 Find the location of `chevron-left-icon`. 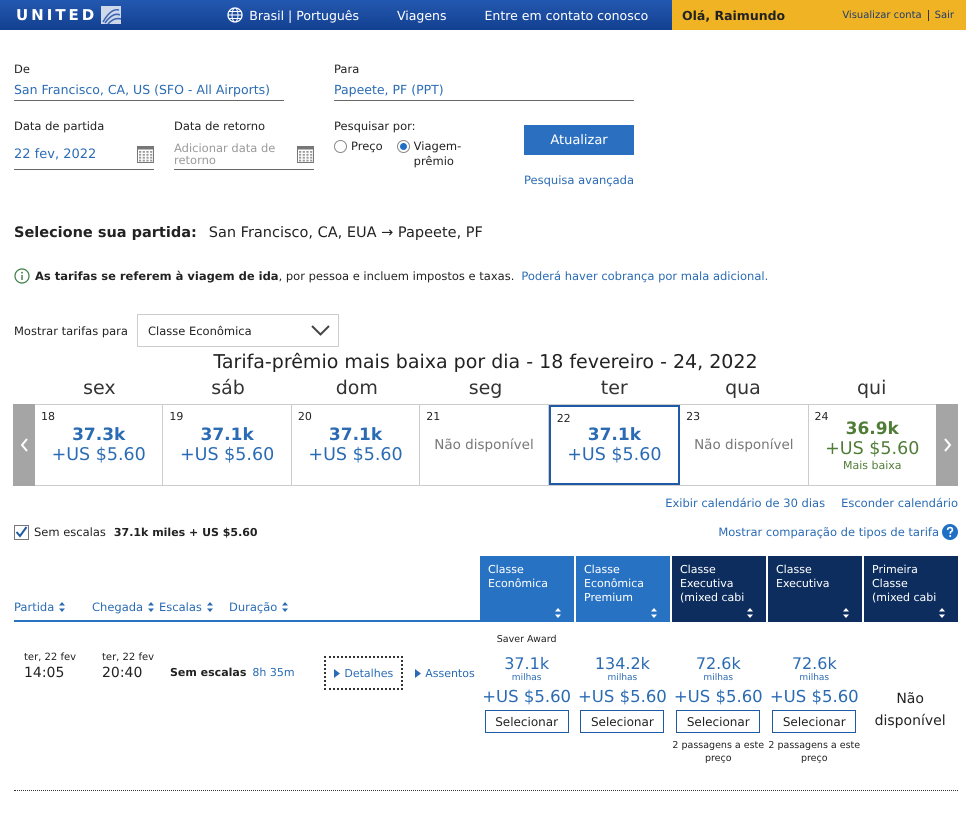

chevron-left-icon is located at coordinates (24, 445).